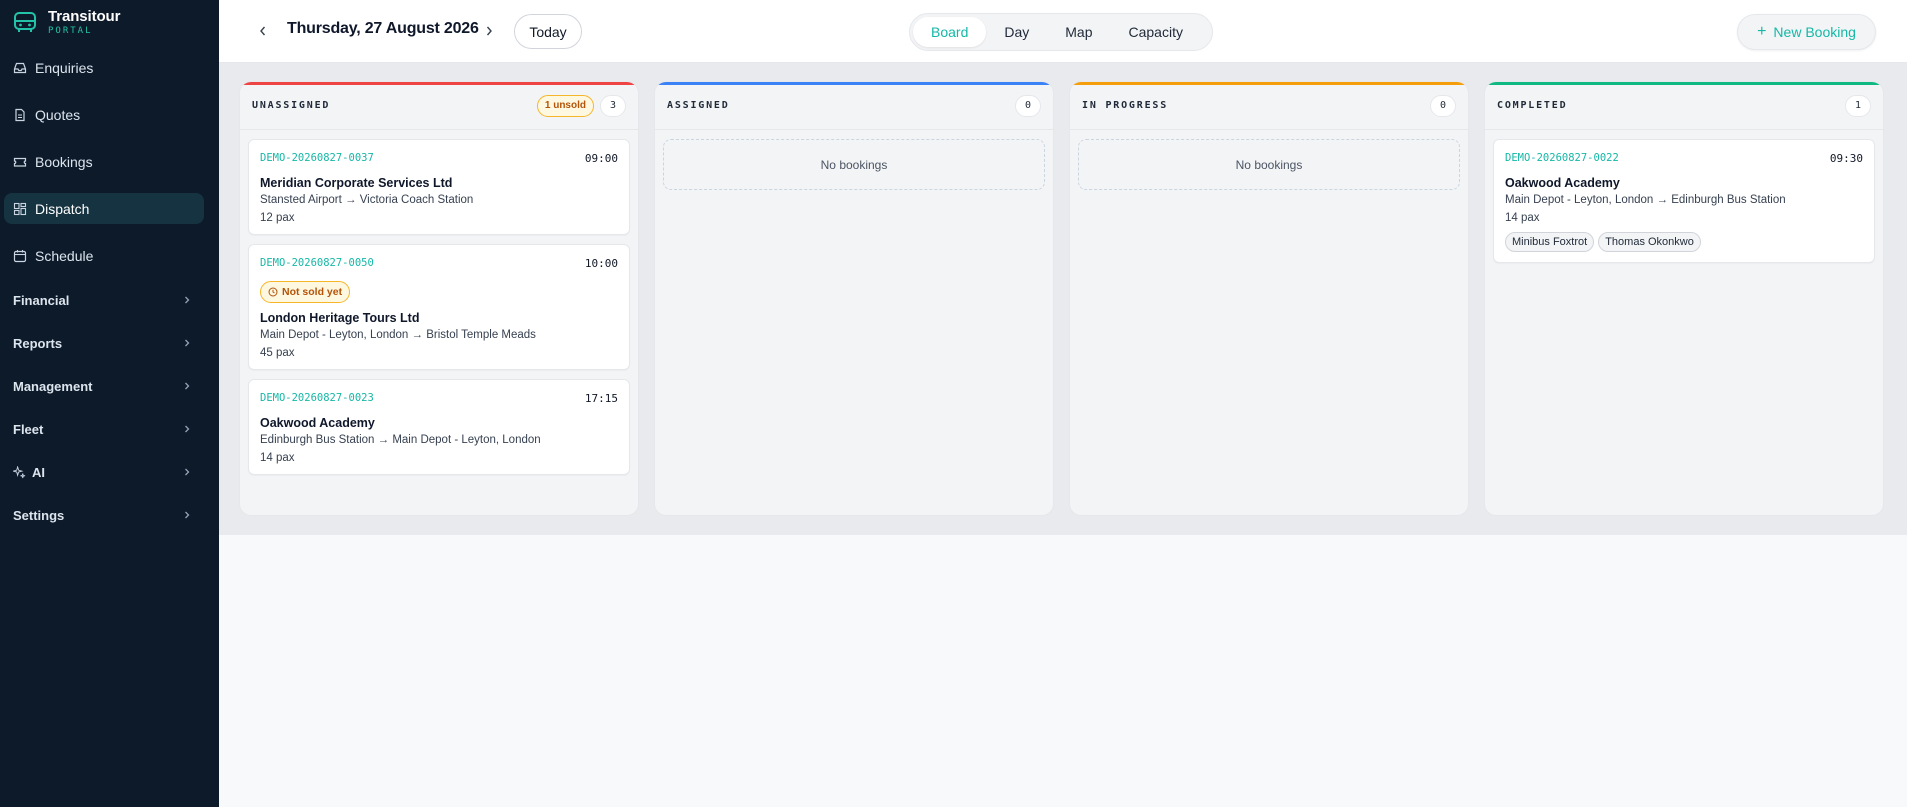 This screenshot has width=1907, height=807. Describe the element at coordinates (1016, 32) in the screenshot. I see `view-day-button: Day` at that location.